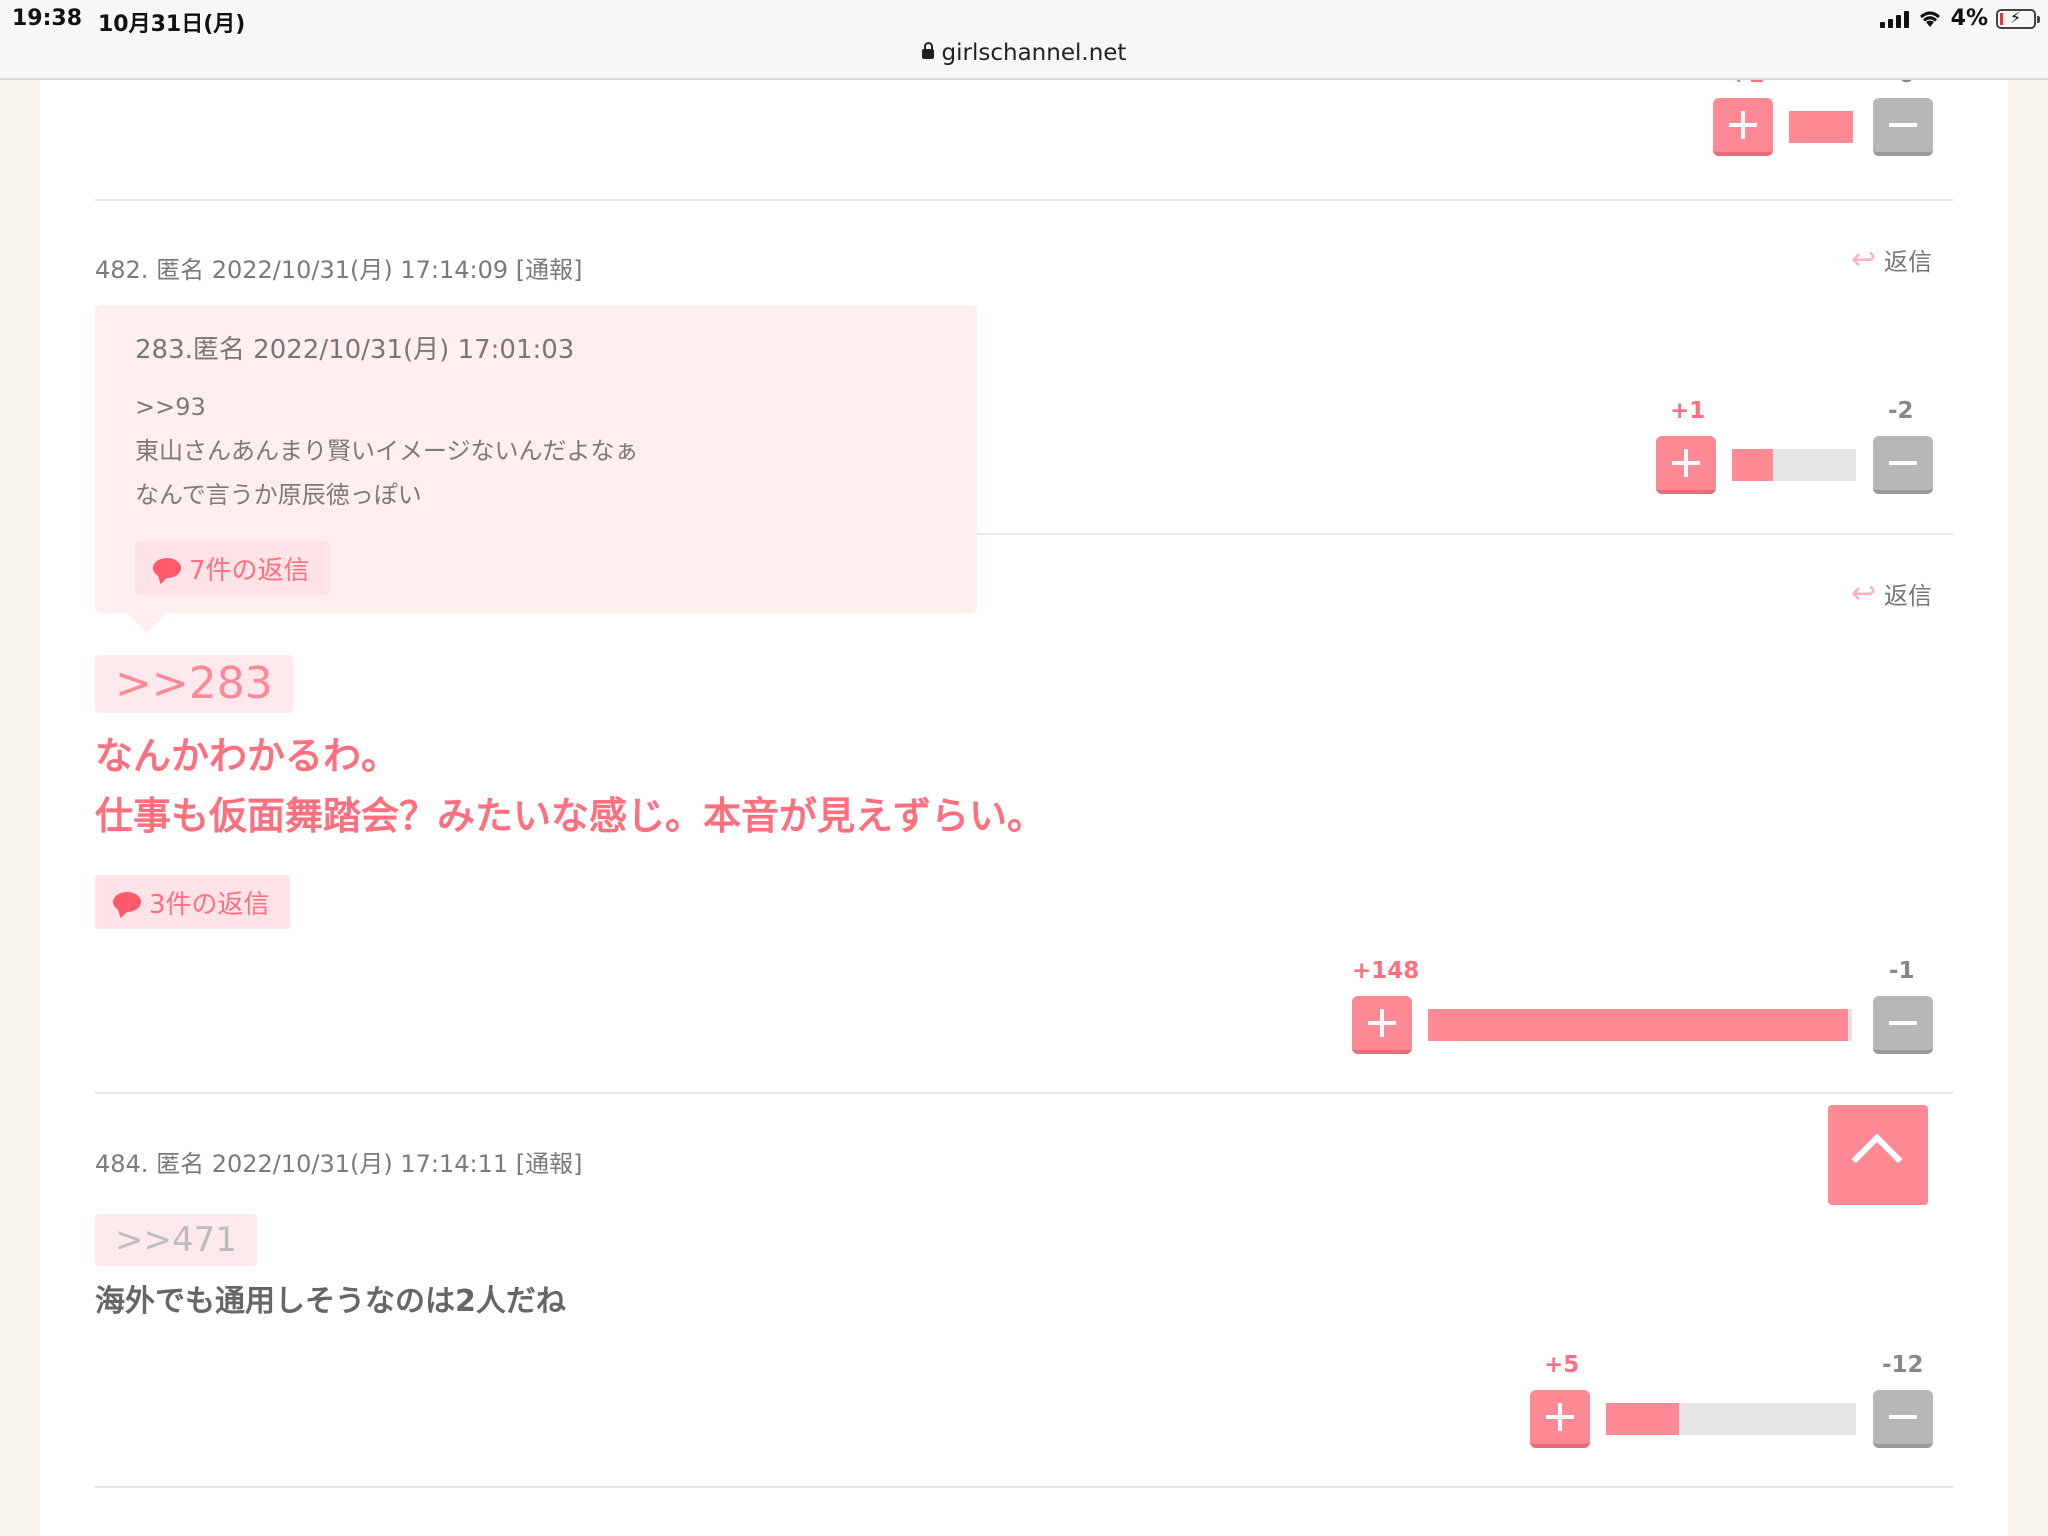 The image size is (2048, 1536). I want to click on url-text: girlschannel.net, so click(1034, 53).